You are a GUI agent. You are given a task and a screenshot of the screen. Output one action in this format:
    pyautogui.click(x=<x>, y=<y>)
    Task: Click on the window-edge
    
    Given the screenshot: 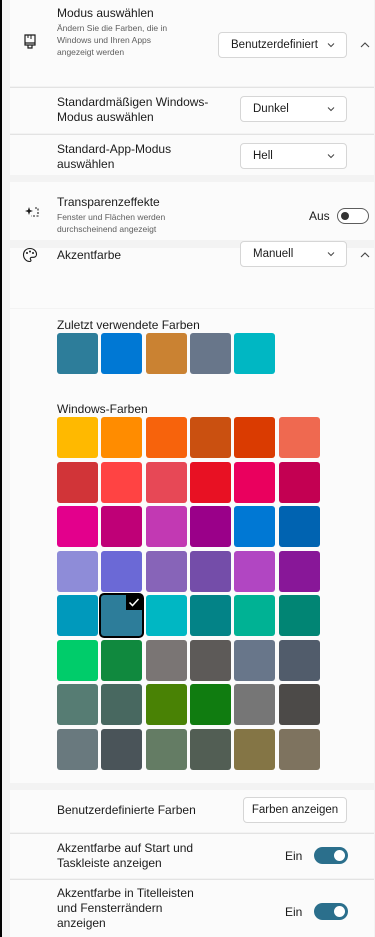 What is the action you would take?
    pyautogui.click(x=1, y=468)
    